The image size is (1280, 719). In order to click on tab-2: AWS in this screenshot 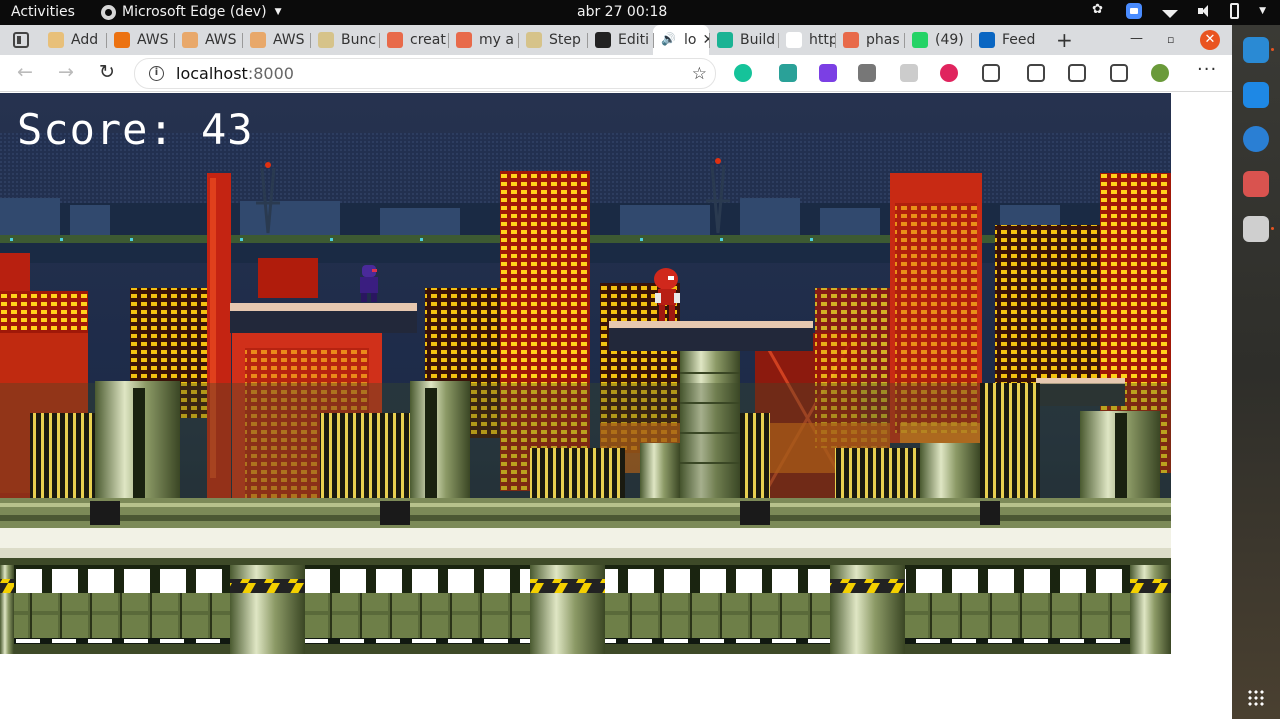, I will do `click(208, 40)`.